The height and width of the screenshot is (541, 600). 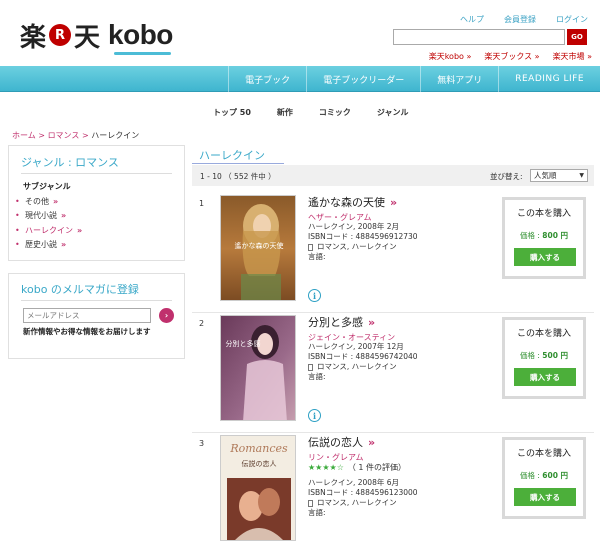 I want to click on book-publisher: ハーレクイン, 2007年 12月, so click(x=356, y=346).